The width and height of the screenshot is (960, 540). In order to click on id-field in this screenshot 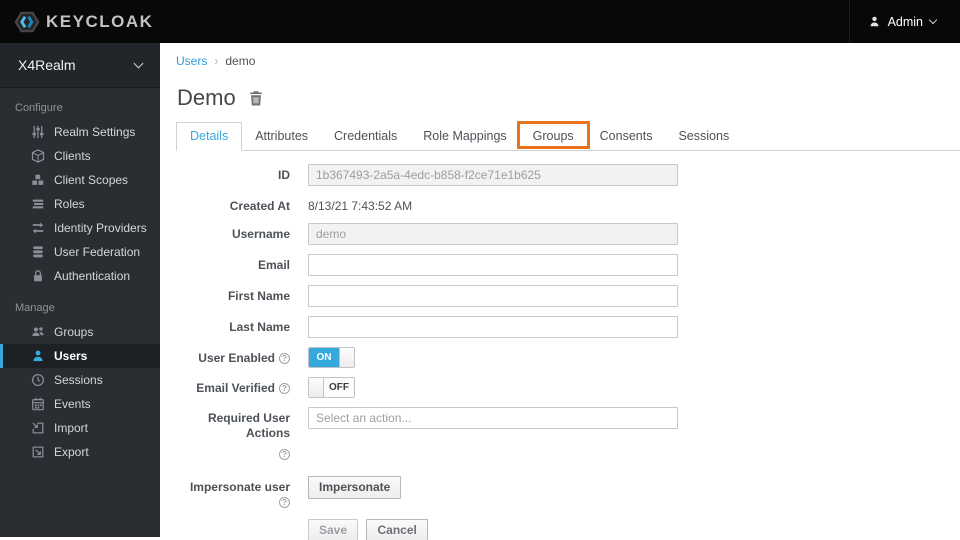, I will do `click(493, 175)`.